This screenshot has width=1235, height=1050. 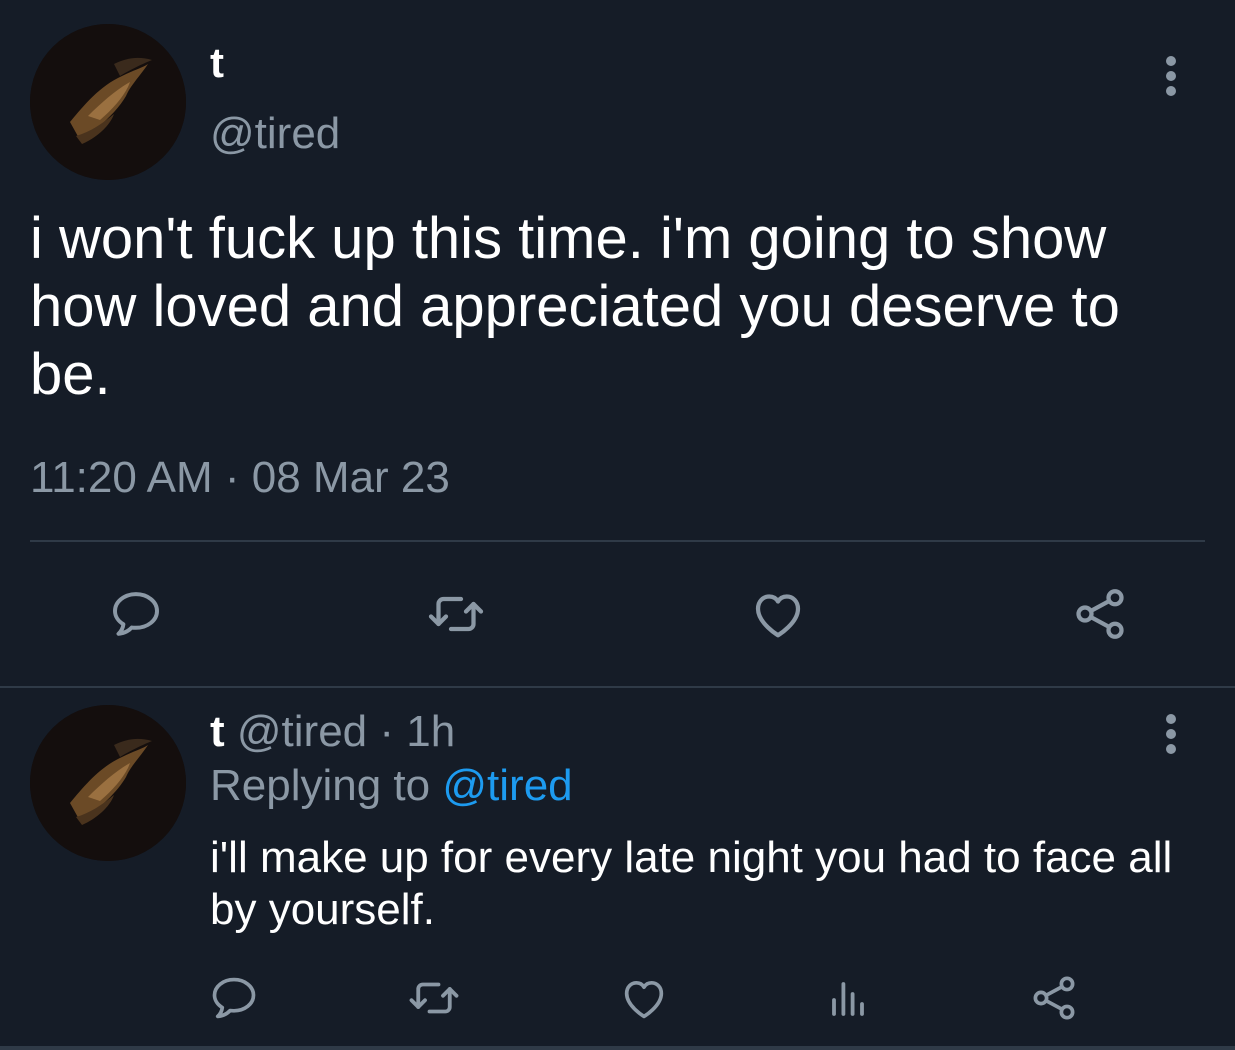 I want to click on views-button, so click(x=848, y=998).